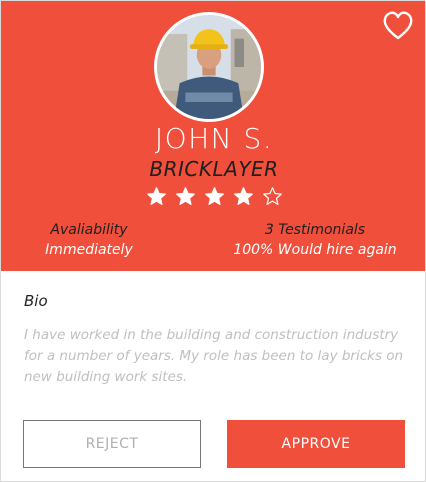 This screenshot has width=426, height=482. Describe the element at coordinates (316, 444) in the screenshot. I see `approve-button: APPROVE` at that location.